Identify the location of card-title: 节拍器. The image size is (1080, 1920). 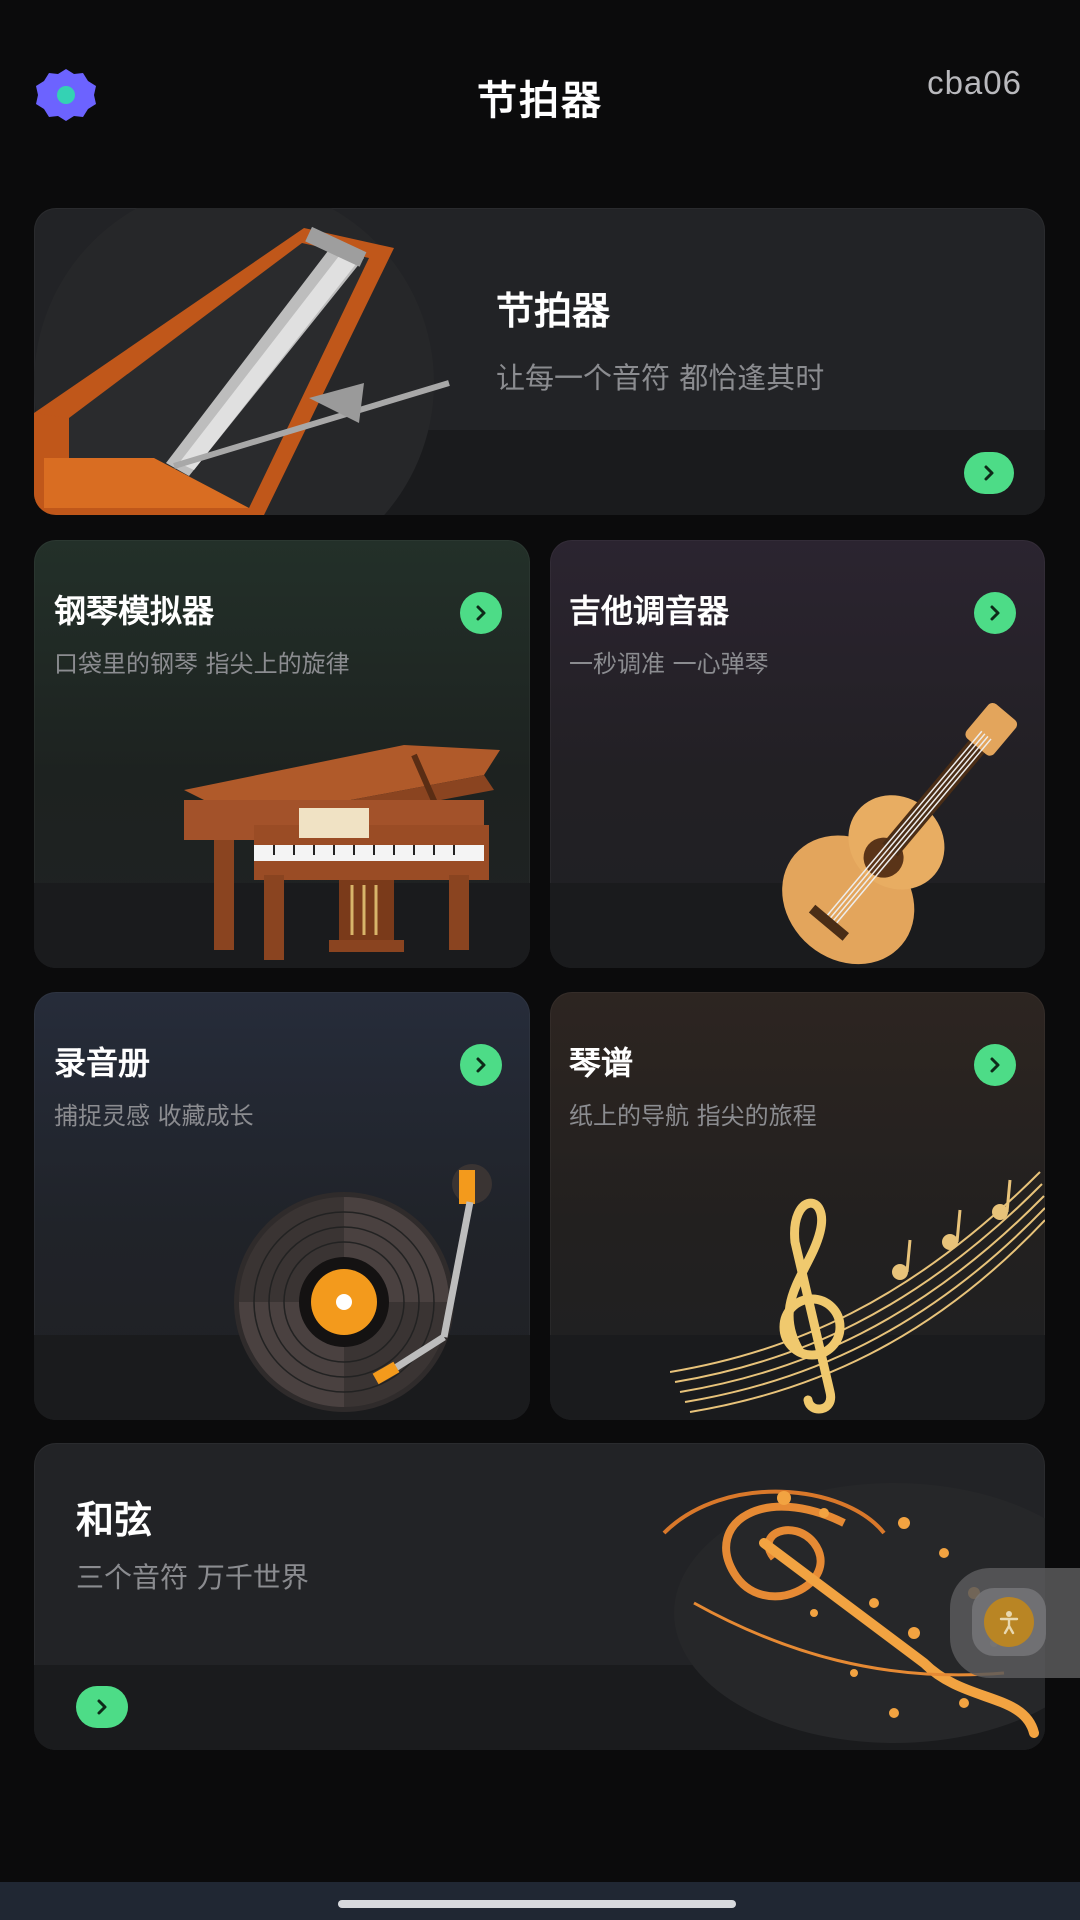
(553, 311).